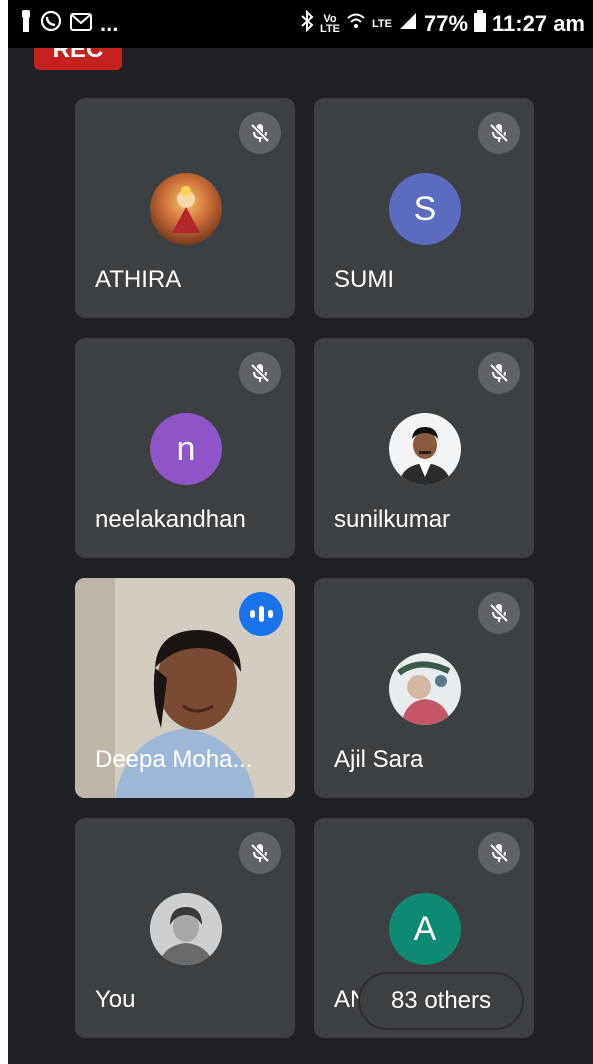 This screenshot has width=593, height=1064. What do you see at coordinates (26, 24) in the screenshot?
I see `lock-notification-icon` at bounding box center [26, 24].